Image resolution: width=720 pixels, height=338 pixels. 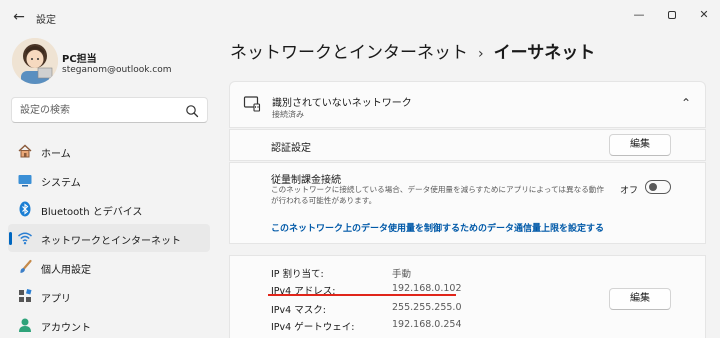 What do you see at coordinates (109, 151) in the screenshot?
I see `sidebar-item-home: ホーム` at bounding box center [109, 151].